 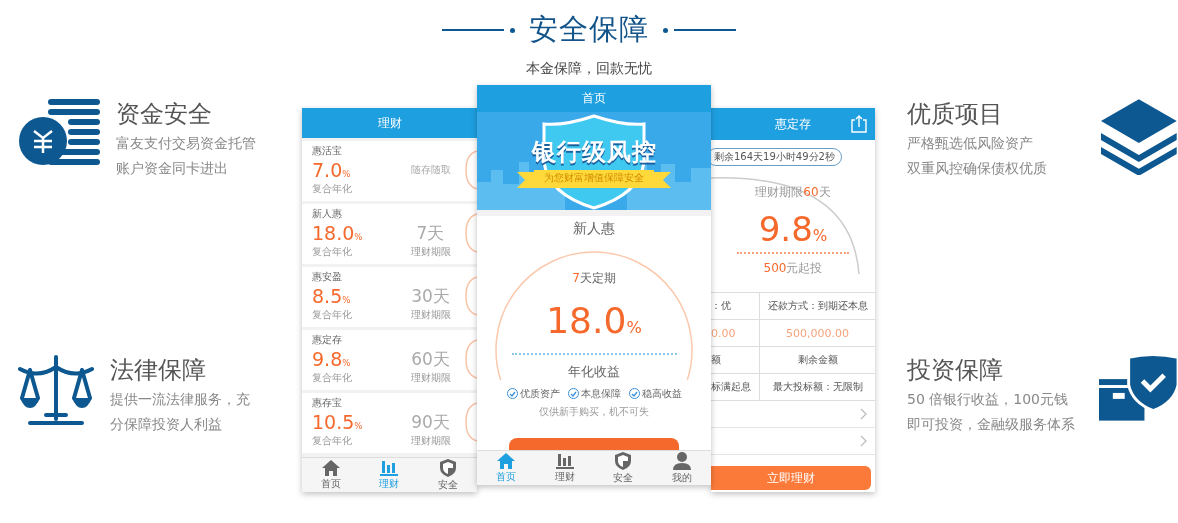 What do you see at coordinates (991, 424) in the screenshot?
I see `feature-text: 即可投资，金融级服务体系` at bounding box center [991, 424].